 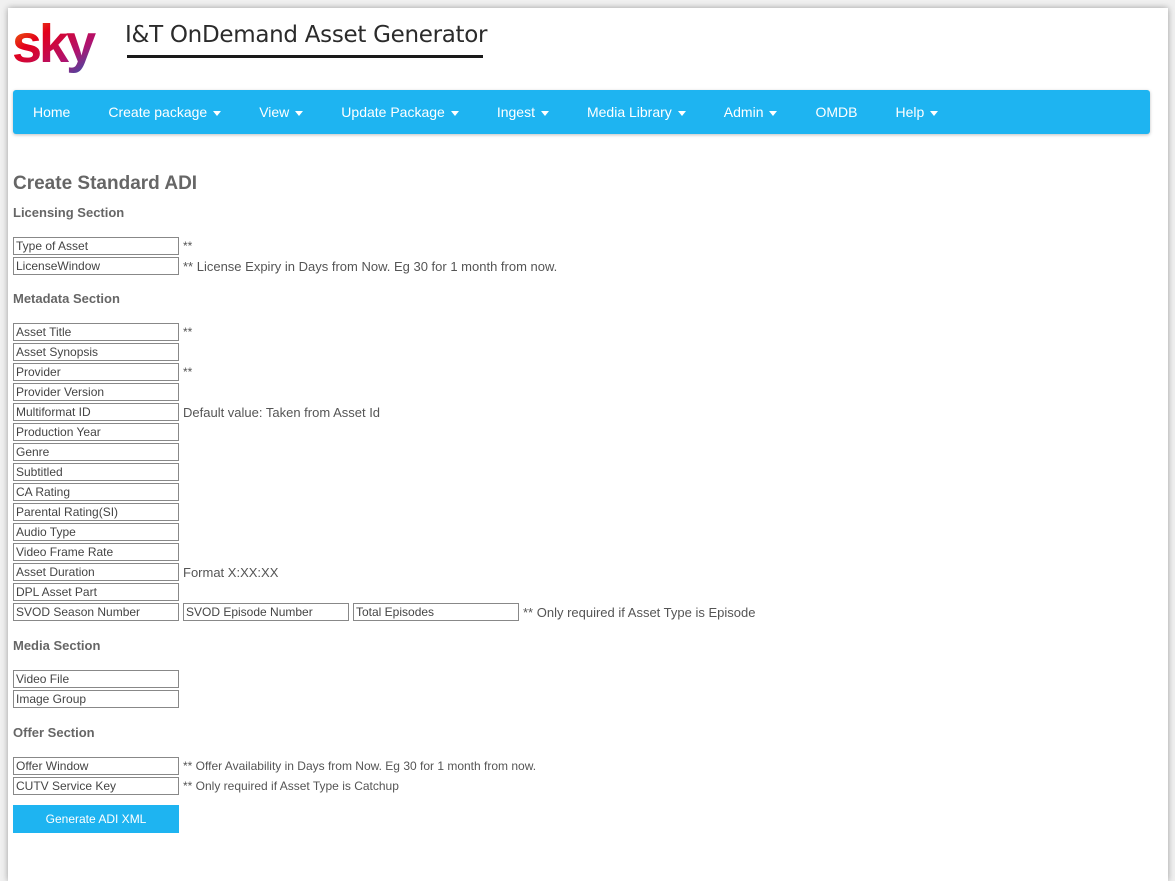 I want to click on video-file-input, so click(x=96, y=679).